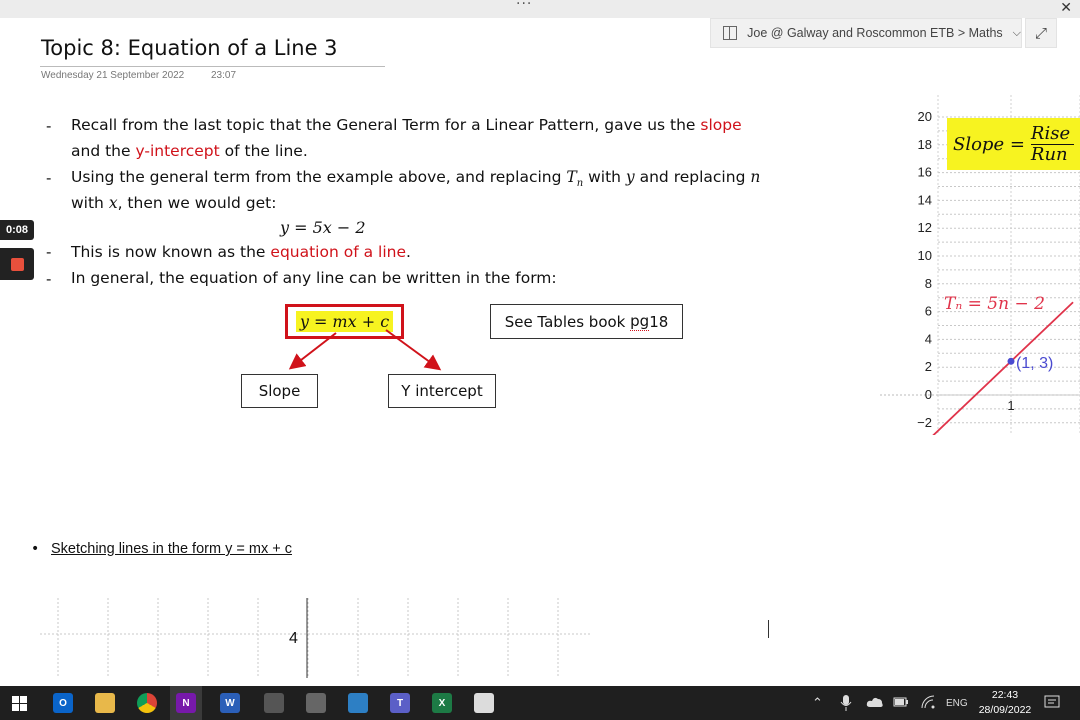 The height and width of the screenshot is (720, 1080). I want to click on general-form-equation: y = mx + c, so click(344, 321).